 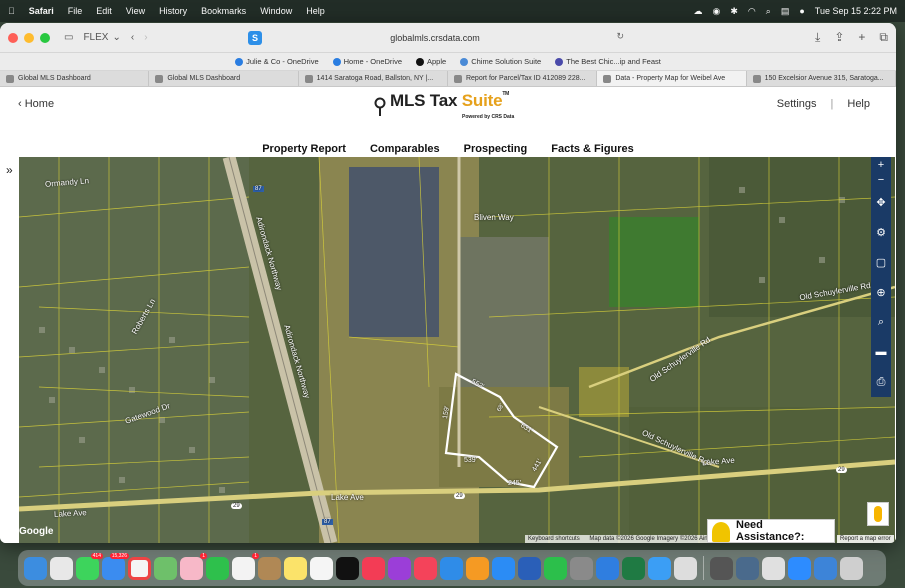 I want to click on mail-icon: 15,326, so click(x=115, y=566).